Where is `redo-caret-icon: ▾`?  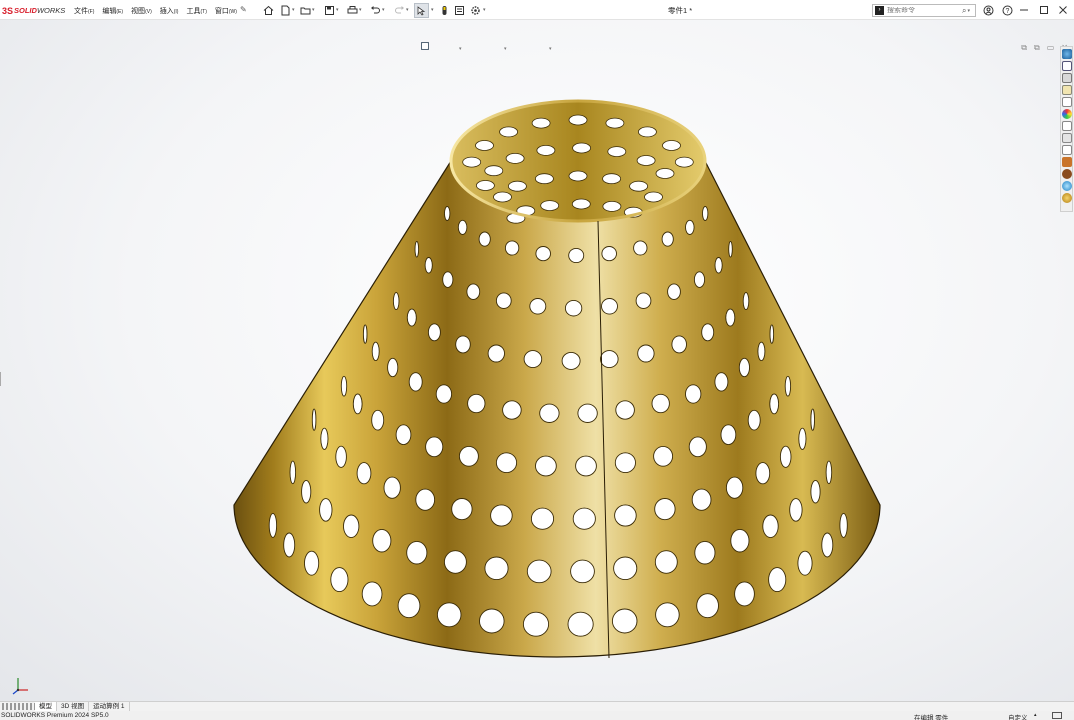
redo-caret-icon: ▾ is located at coordinates (407, 10).